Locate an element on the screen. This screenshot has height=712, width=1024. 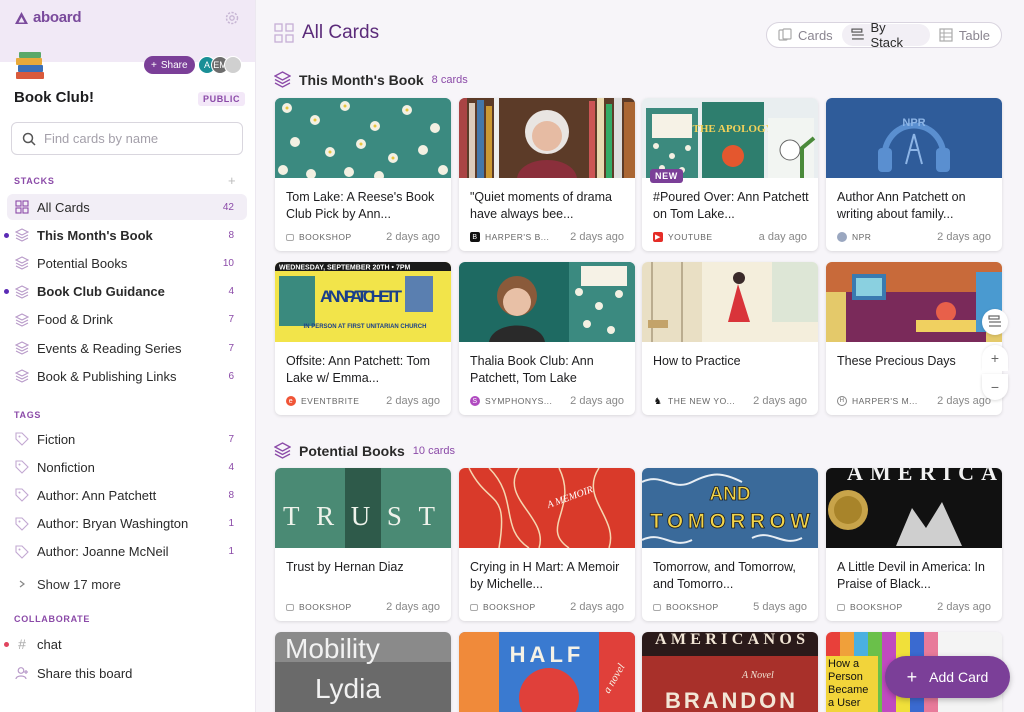
view-by-stack-button: By Stack is located at coordinates (885, 35).